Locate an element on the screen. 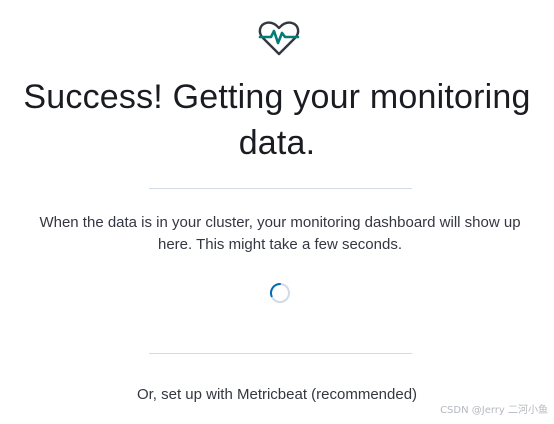 This screenshot has height=424, width=554. watermark: CSDN @Jerry 二河小鱼 is located at coordinates (494, 410).